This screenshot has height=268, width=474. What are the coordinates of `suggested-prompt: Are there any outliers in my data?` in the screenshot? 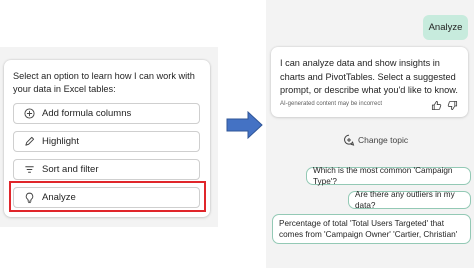 It's located at (409, 200).